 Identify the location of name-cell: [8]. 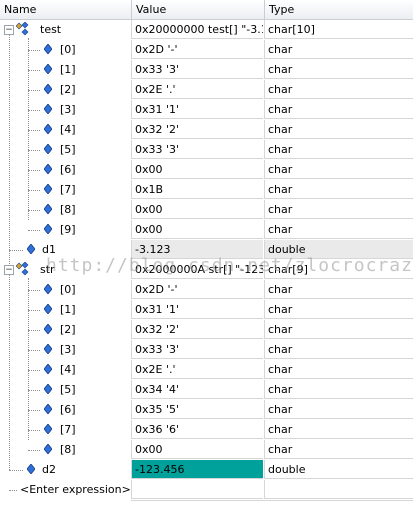
(65, 210).